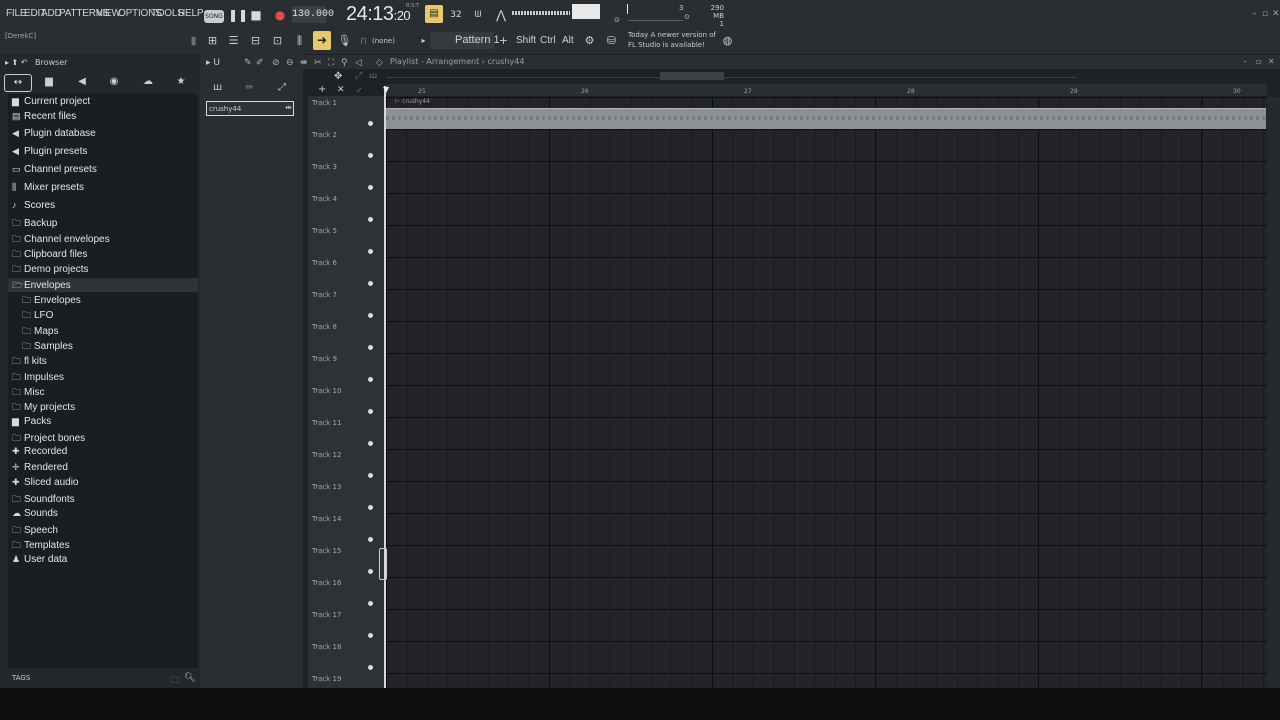 The image size is (1280, 720). Describe the element at coordinates (51, 103) in the screenshot. I see `tree-current-project: ▆ Current project` at that location.